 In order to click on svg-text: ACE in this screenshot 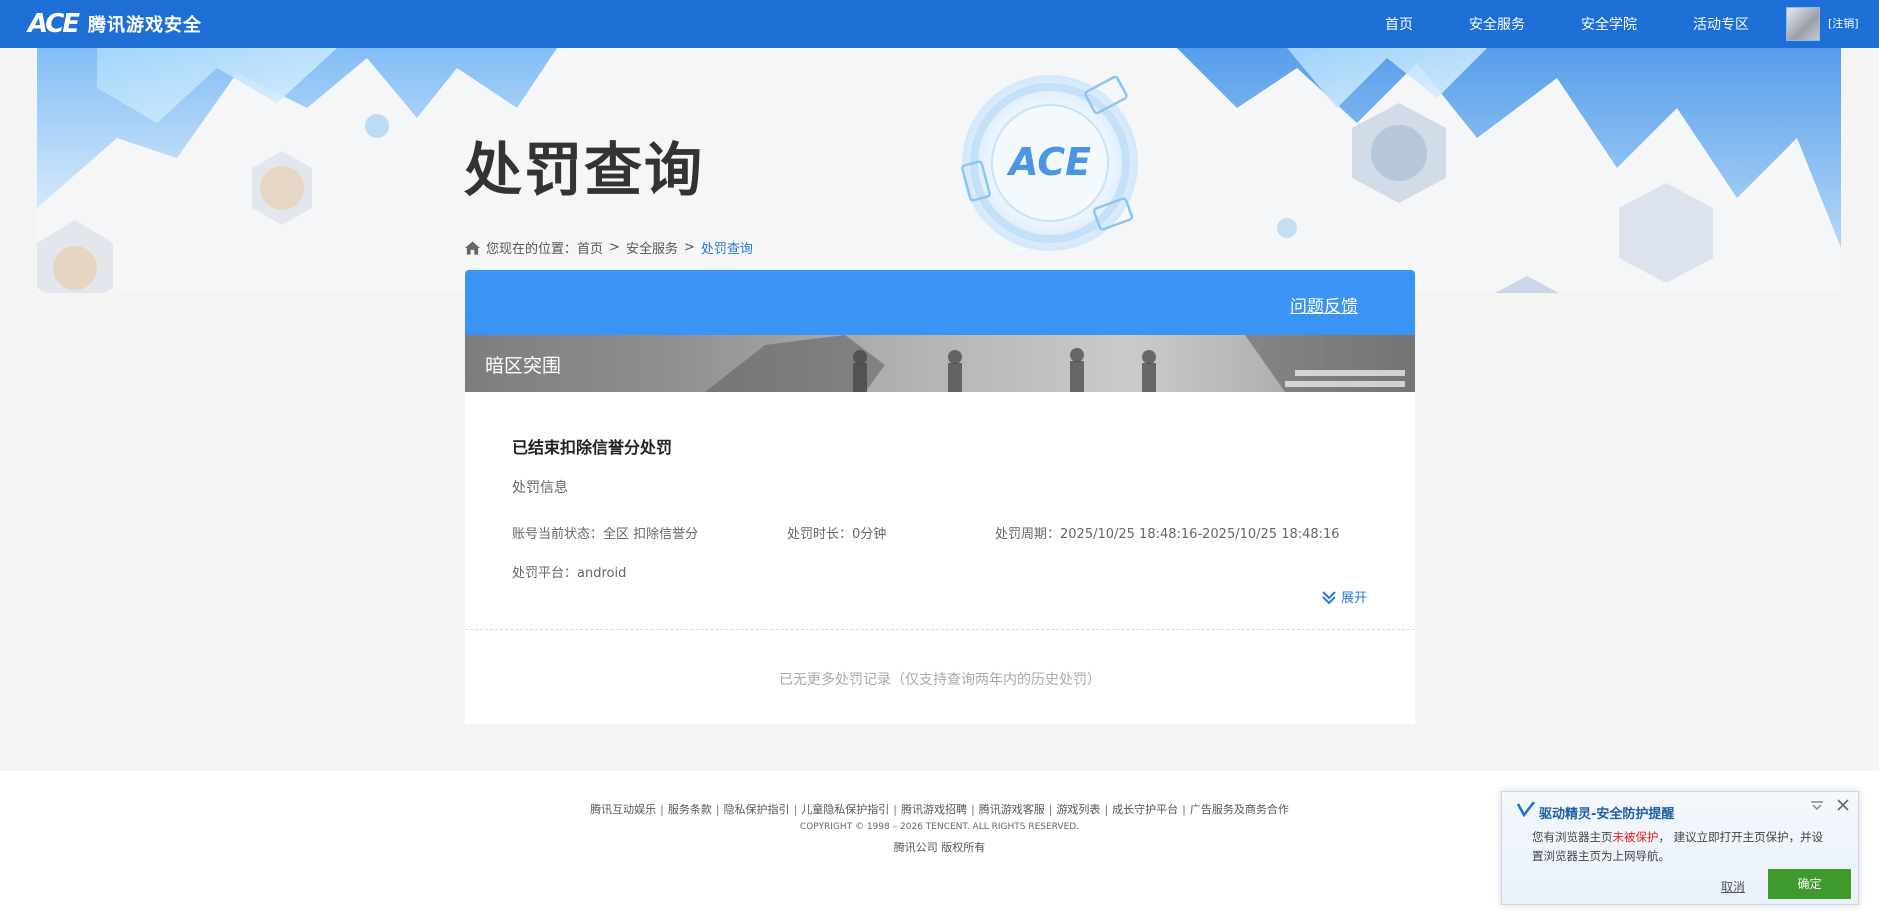, I will do `click(1048, 162)`.